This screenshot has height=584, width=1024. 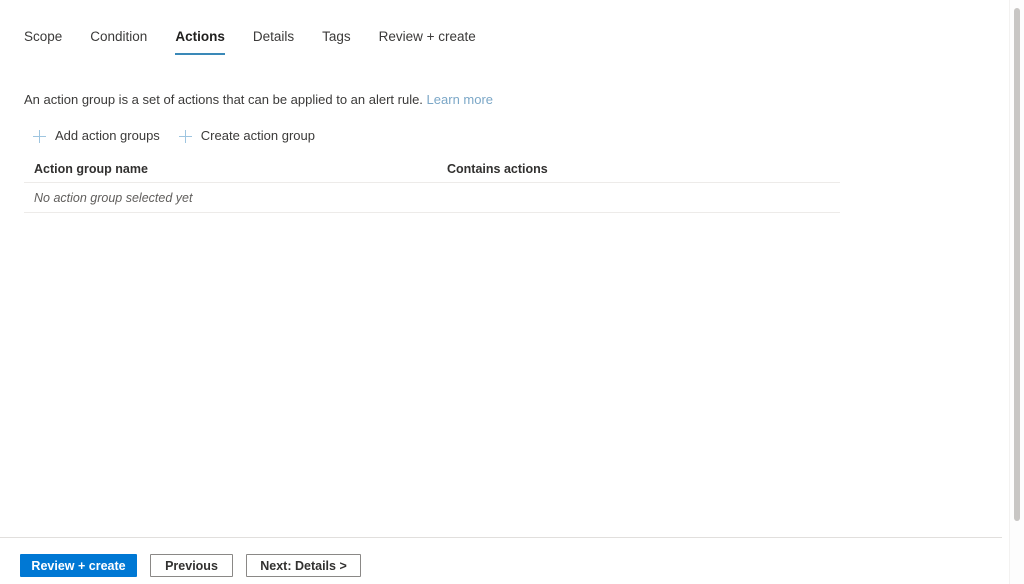 I want to click on wizard-footer: Review + create Previous Next: Details >, so click(x=190, y=565).